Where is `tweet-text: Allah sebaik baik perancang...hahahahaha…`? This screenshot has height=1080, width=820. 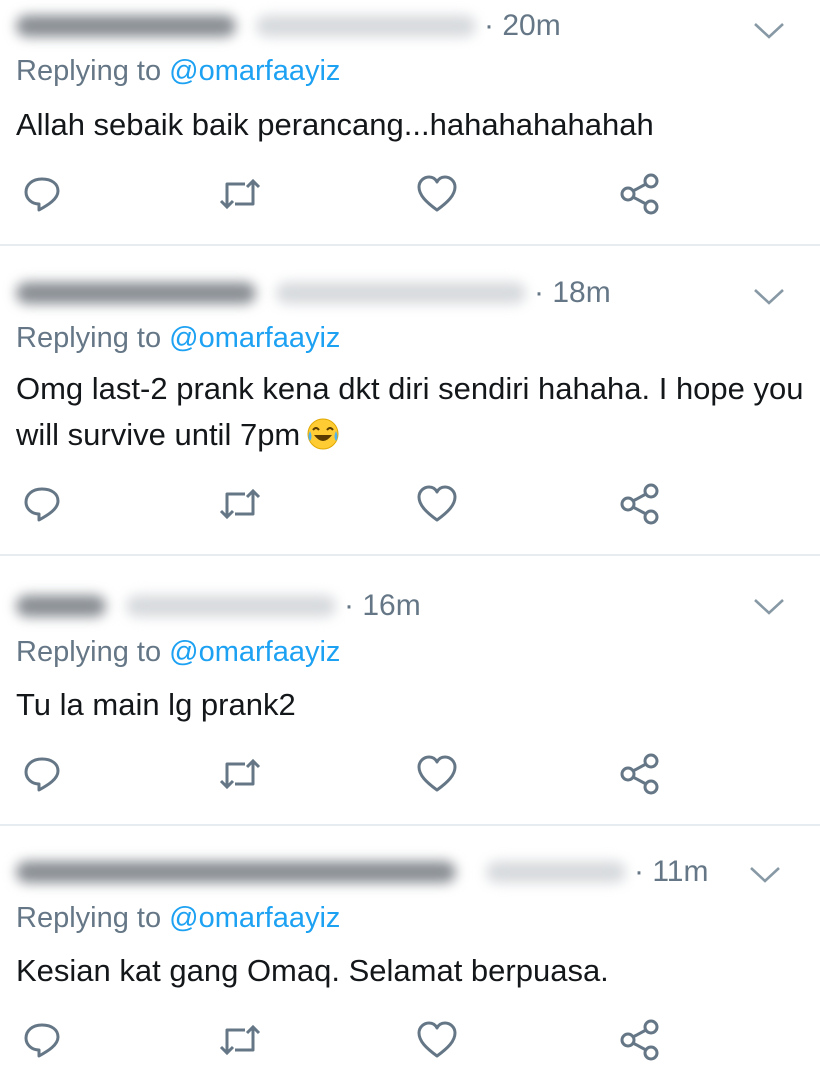 tweet-text: Allah sebaik baik perancang...hahahahaha… is located at coordinates (335, 124).